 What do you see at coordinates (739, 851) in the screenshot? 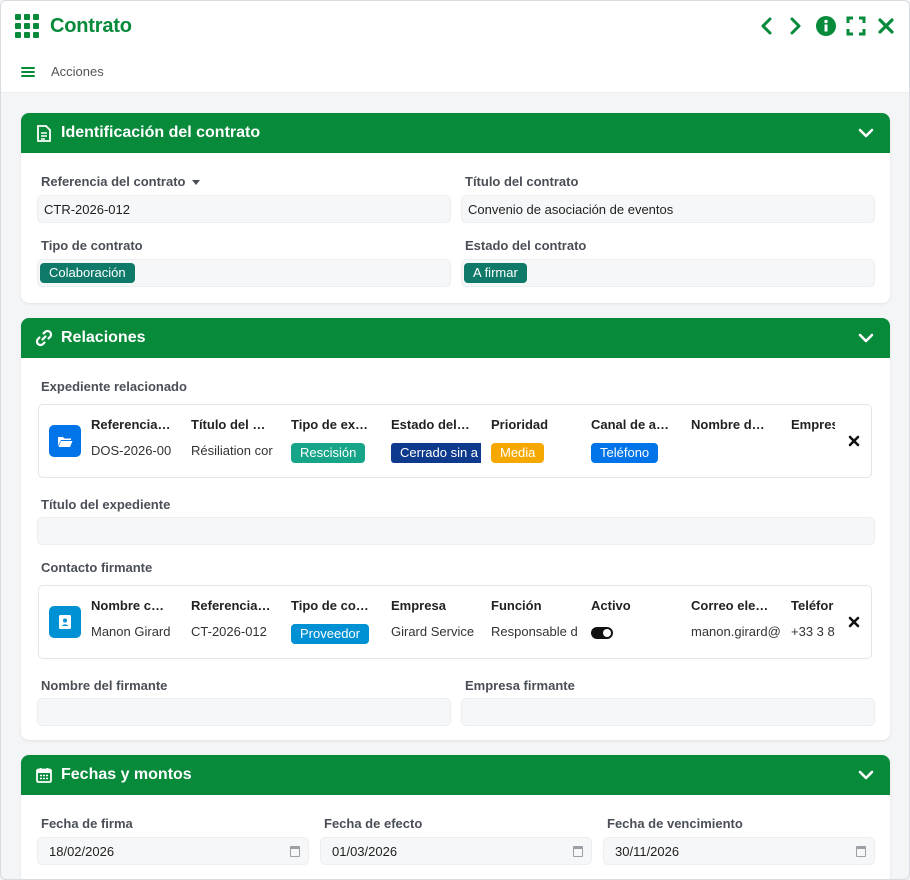
I see `fecha-vencimiento-field: 30/11/2026` at bounding box center [739, 851].